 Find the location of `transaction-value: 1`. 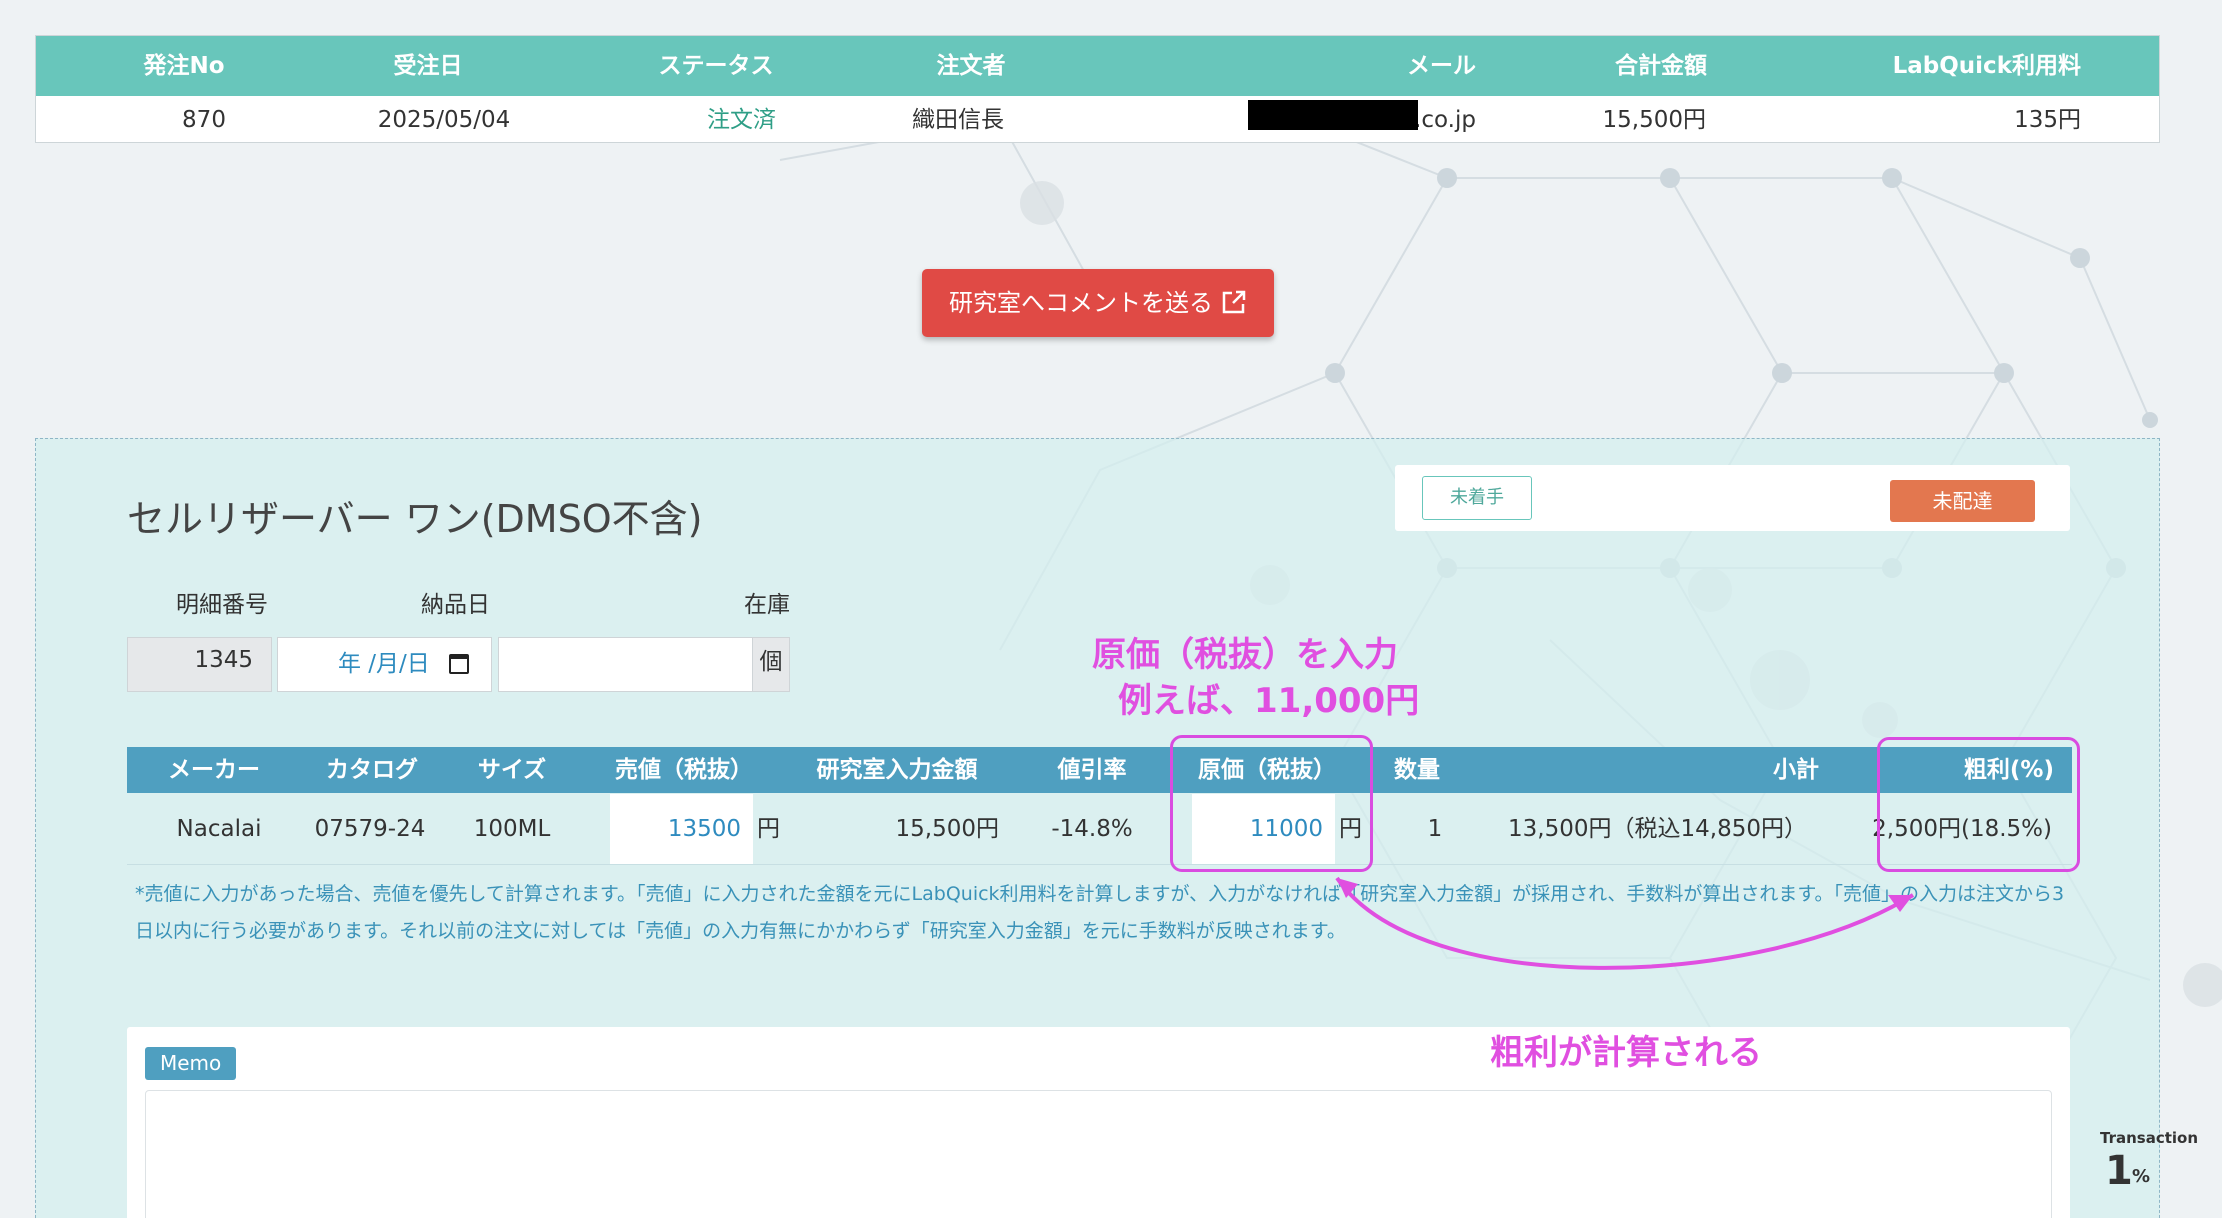

transaction-value: 1 is located at coordinates (2119, 1171).